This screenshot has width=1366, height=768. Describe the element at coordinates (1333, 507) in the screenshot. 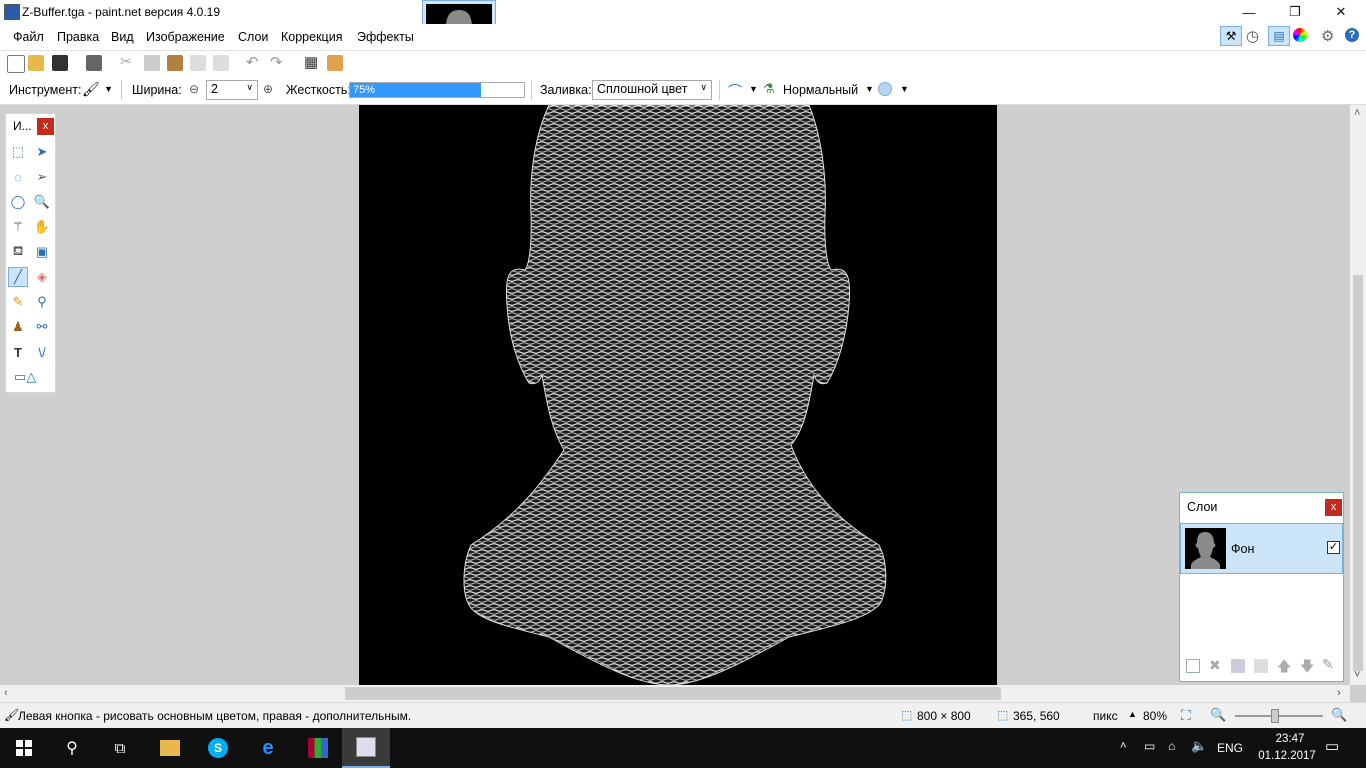

I see `layers-panel-close-button: x` at that location.